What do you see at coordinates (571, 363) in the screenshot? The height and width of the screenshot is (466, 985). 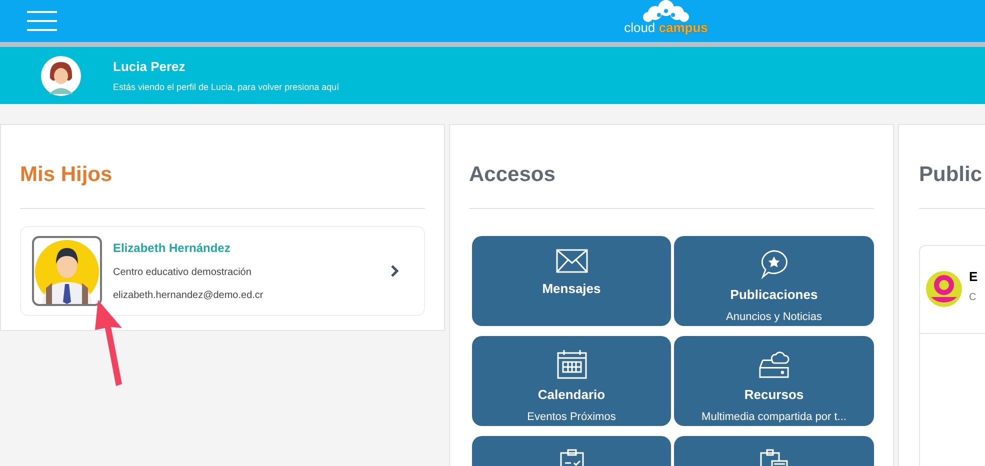 I see `calendar-icon` at bounding box center [571, 363].